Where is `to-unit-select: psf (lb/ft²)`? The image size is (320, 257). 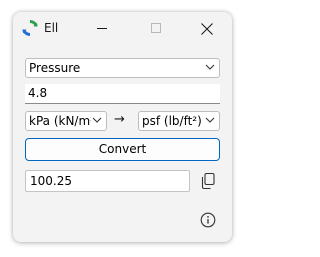
to-unit-select: psf (lb/ft²) is located at coordinates (179, 121).